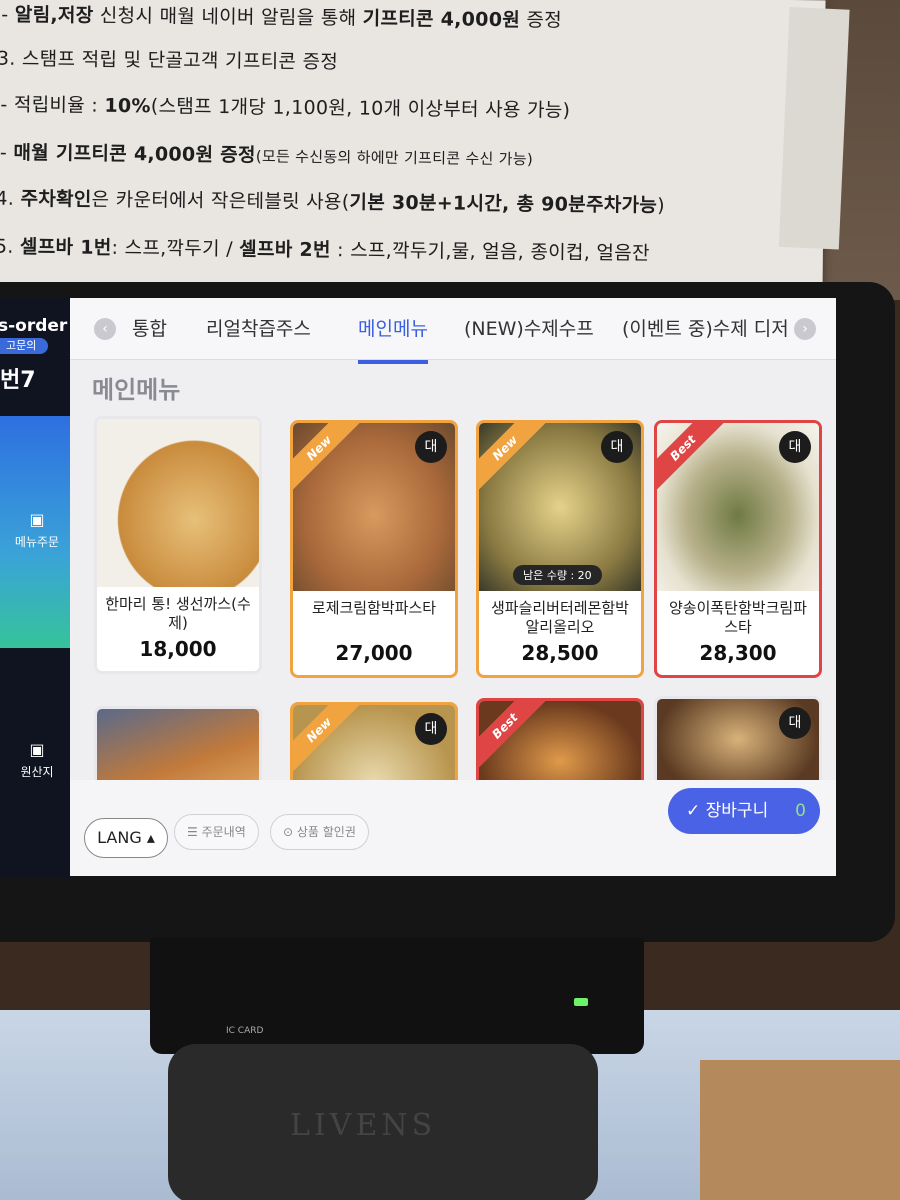 This screenshot has width=900, height=1200. What do you see at coordinates (557, 575) in the screenshot?
I see `stock-badge: 남은 수량 : 20` at bounding box center [557, 575].